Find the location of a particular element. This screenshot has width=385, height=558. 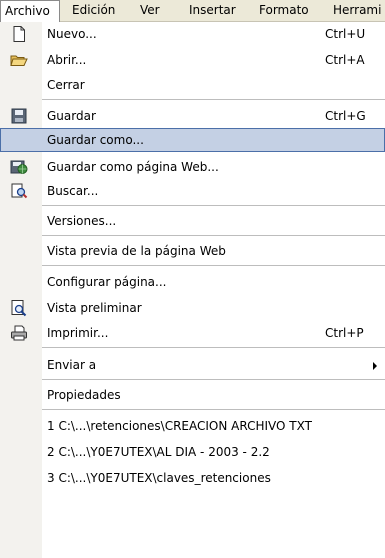

menu-item-vista-previa-web: Vista previa de la página Web is located at coordinates (192, 251).